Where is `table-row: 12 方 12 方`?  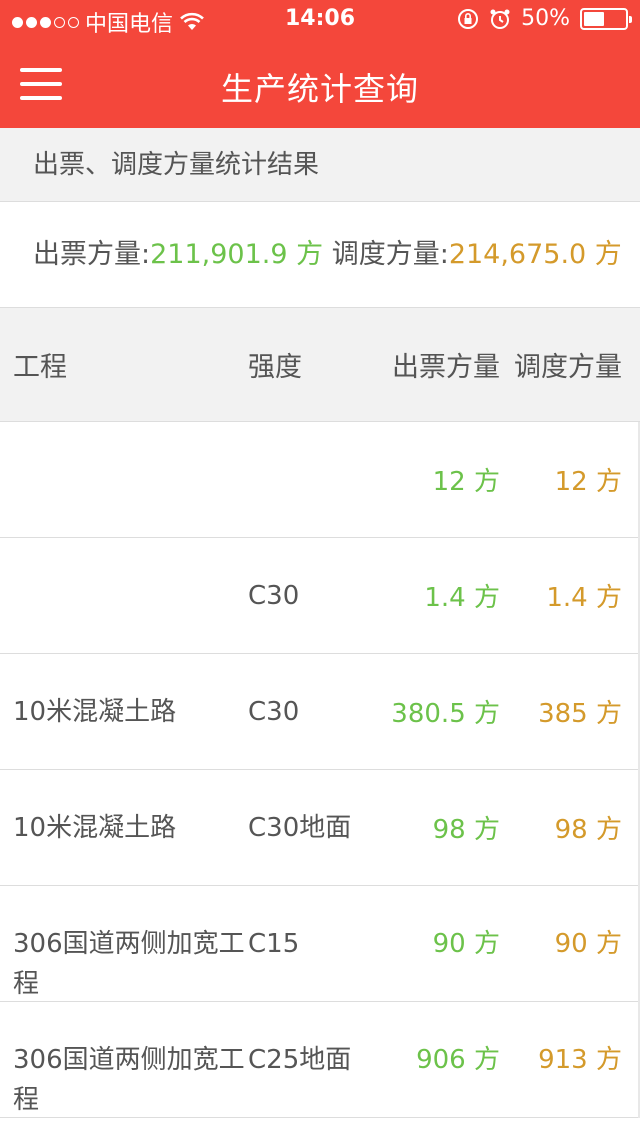 table-row: 12 方 12 方 is located at coordinates (319, 480).